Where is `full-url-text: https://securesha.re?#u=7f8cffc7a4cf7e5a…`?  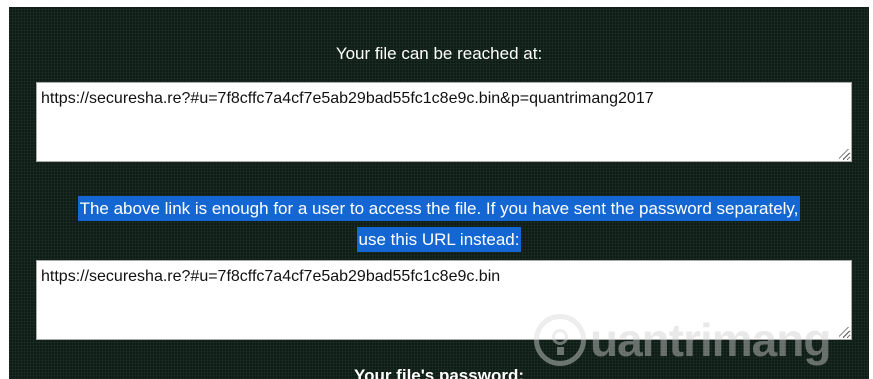 full-url-text: https://securesha.re?#u=7f8cffc7a4cf7e5a… is located at coordinates (347, 99).